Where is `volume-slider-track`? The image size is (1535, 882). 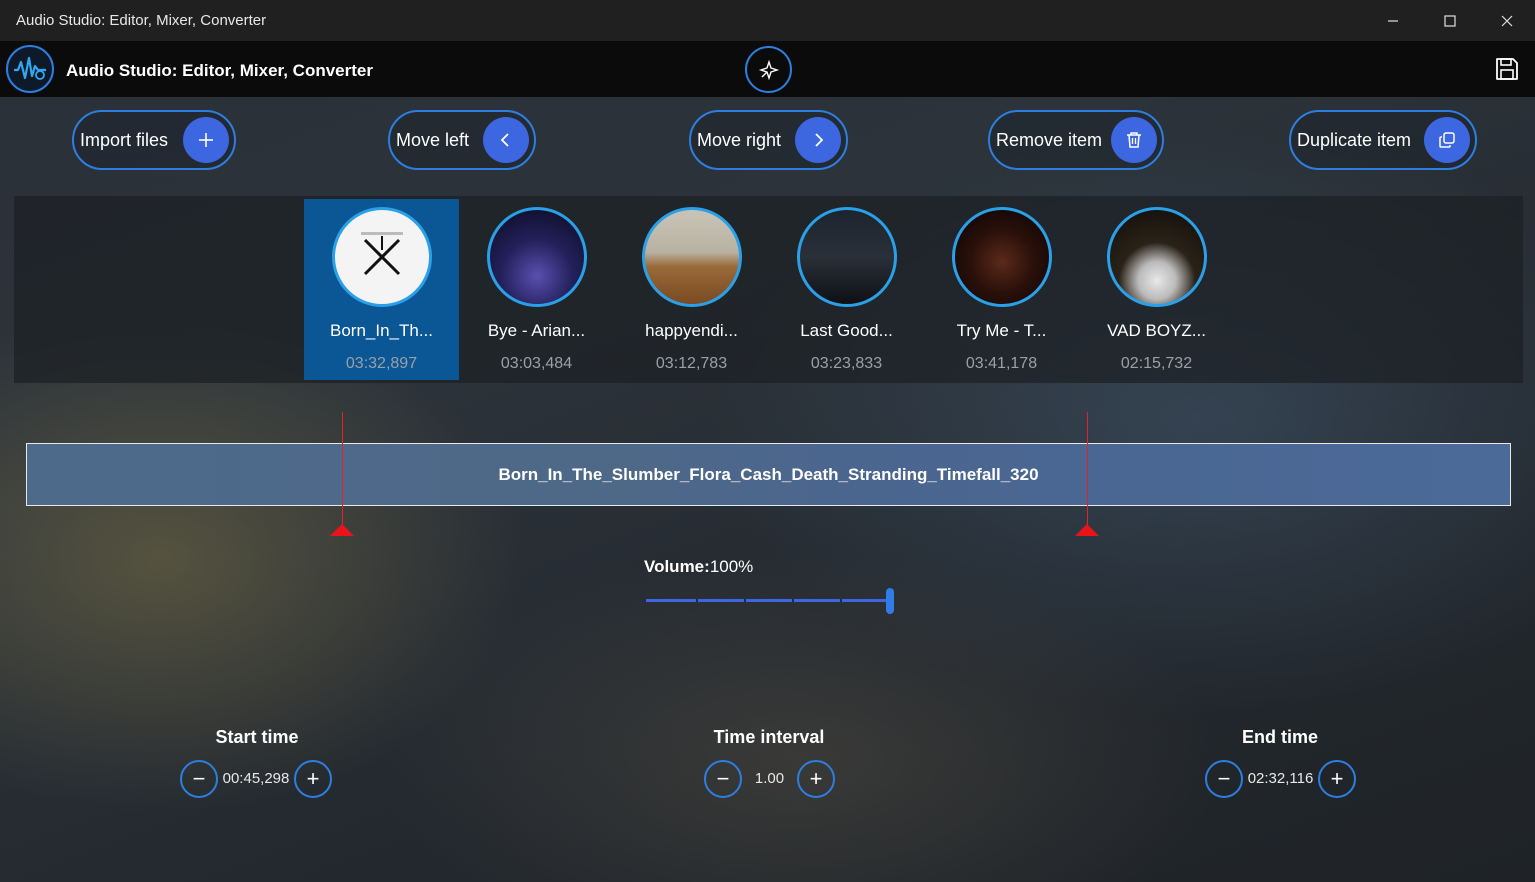 volume-slider-track is located at coordinates (767, 600).